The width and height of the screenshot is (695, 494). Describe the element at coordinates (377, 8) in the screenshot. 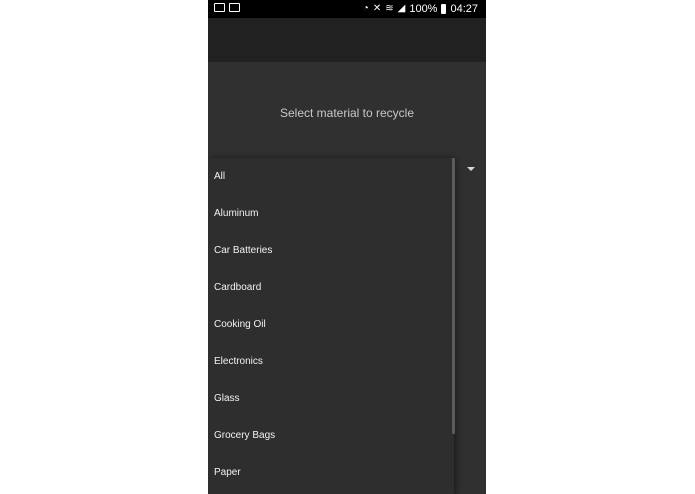

I see `mute-icon: ✕` at that location.